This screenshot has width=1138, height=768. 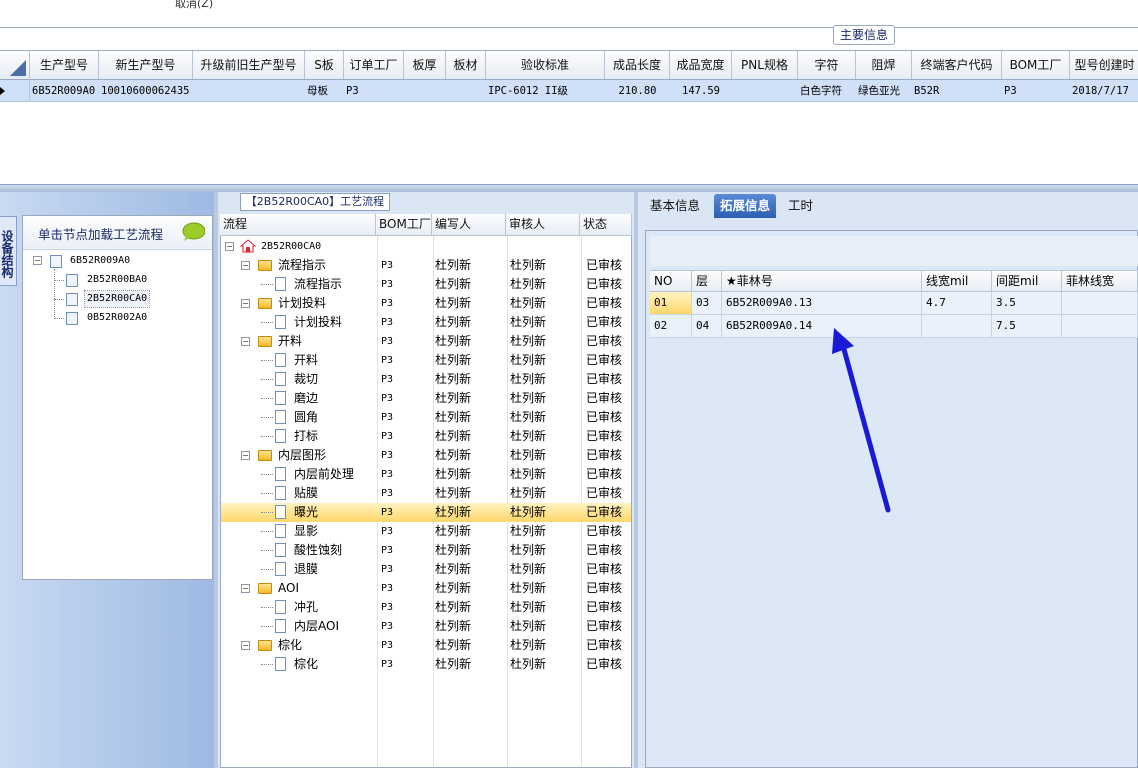 What do you see at coordinates (606, 224) in the screenshot?
I see `process-header-cell: 状态` at bounding box center [606, 224].